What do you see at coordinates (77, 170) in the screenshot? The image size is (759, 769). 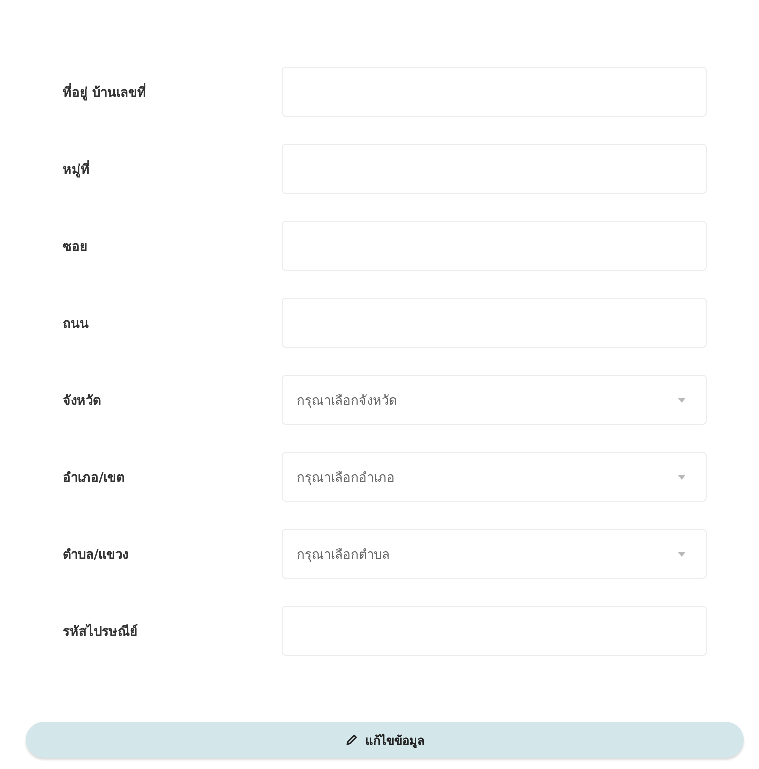 I see `field-label: หมู่ที่` at bounding box center [77, 170].